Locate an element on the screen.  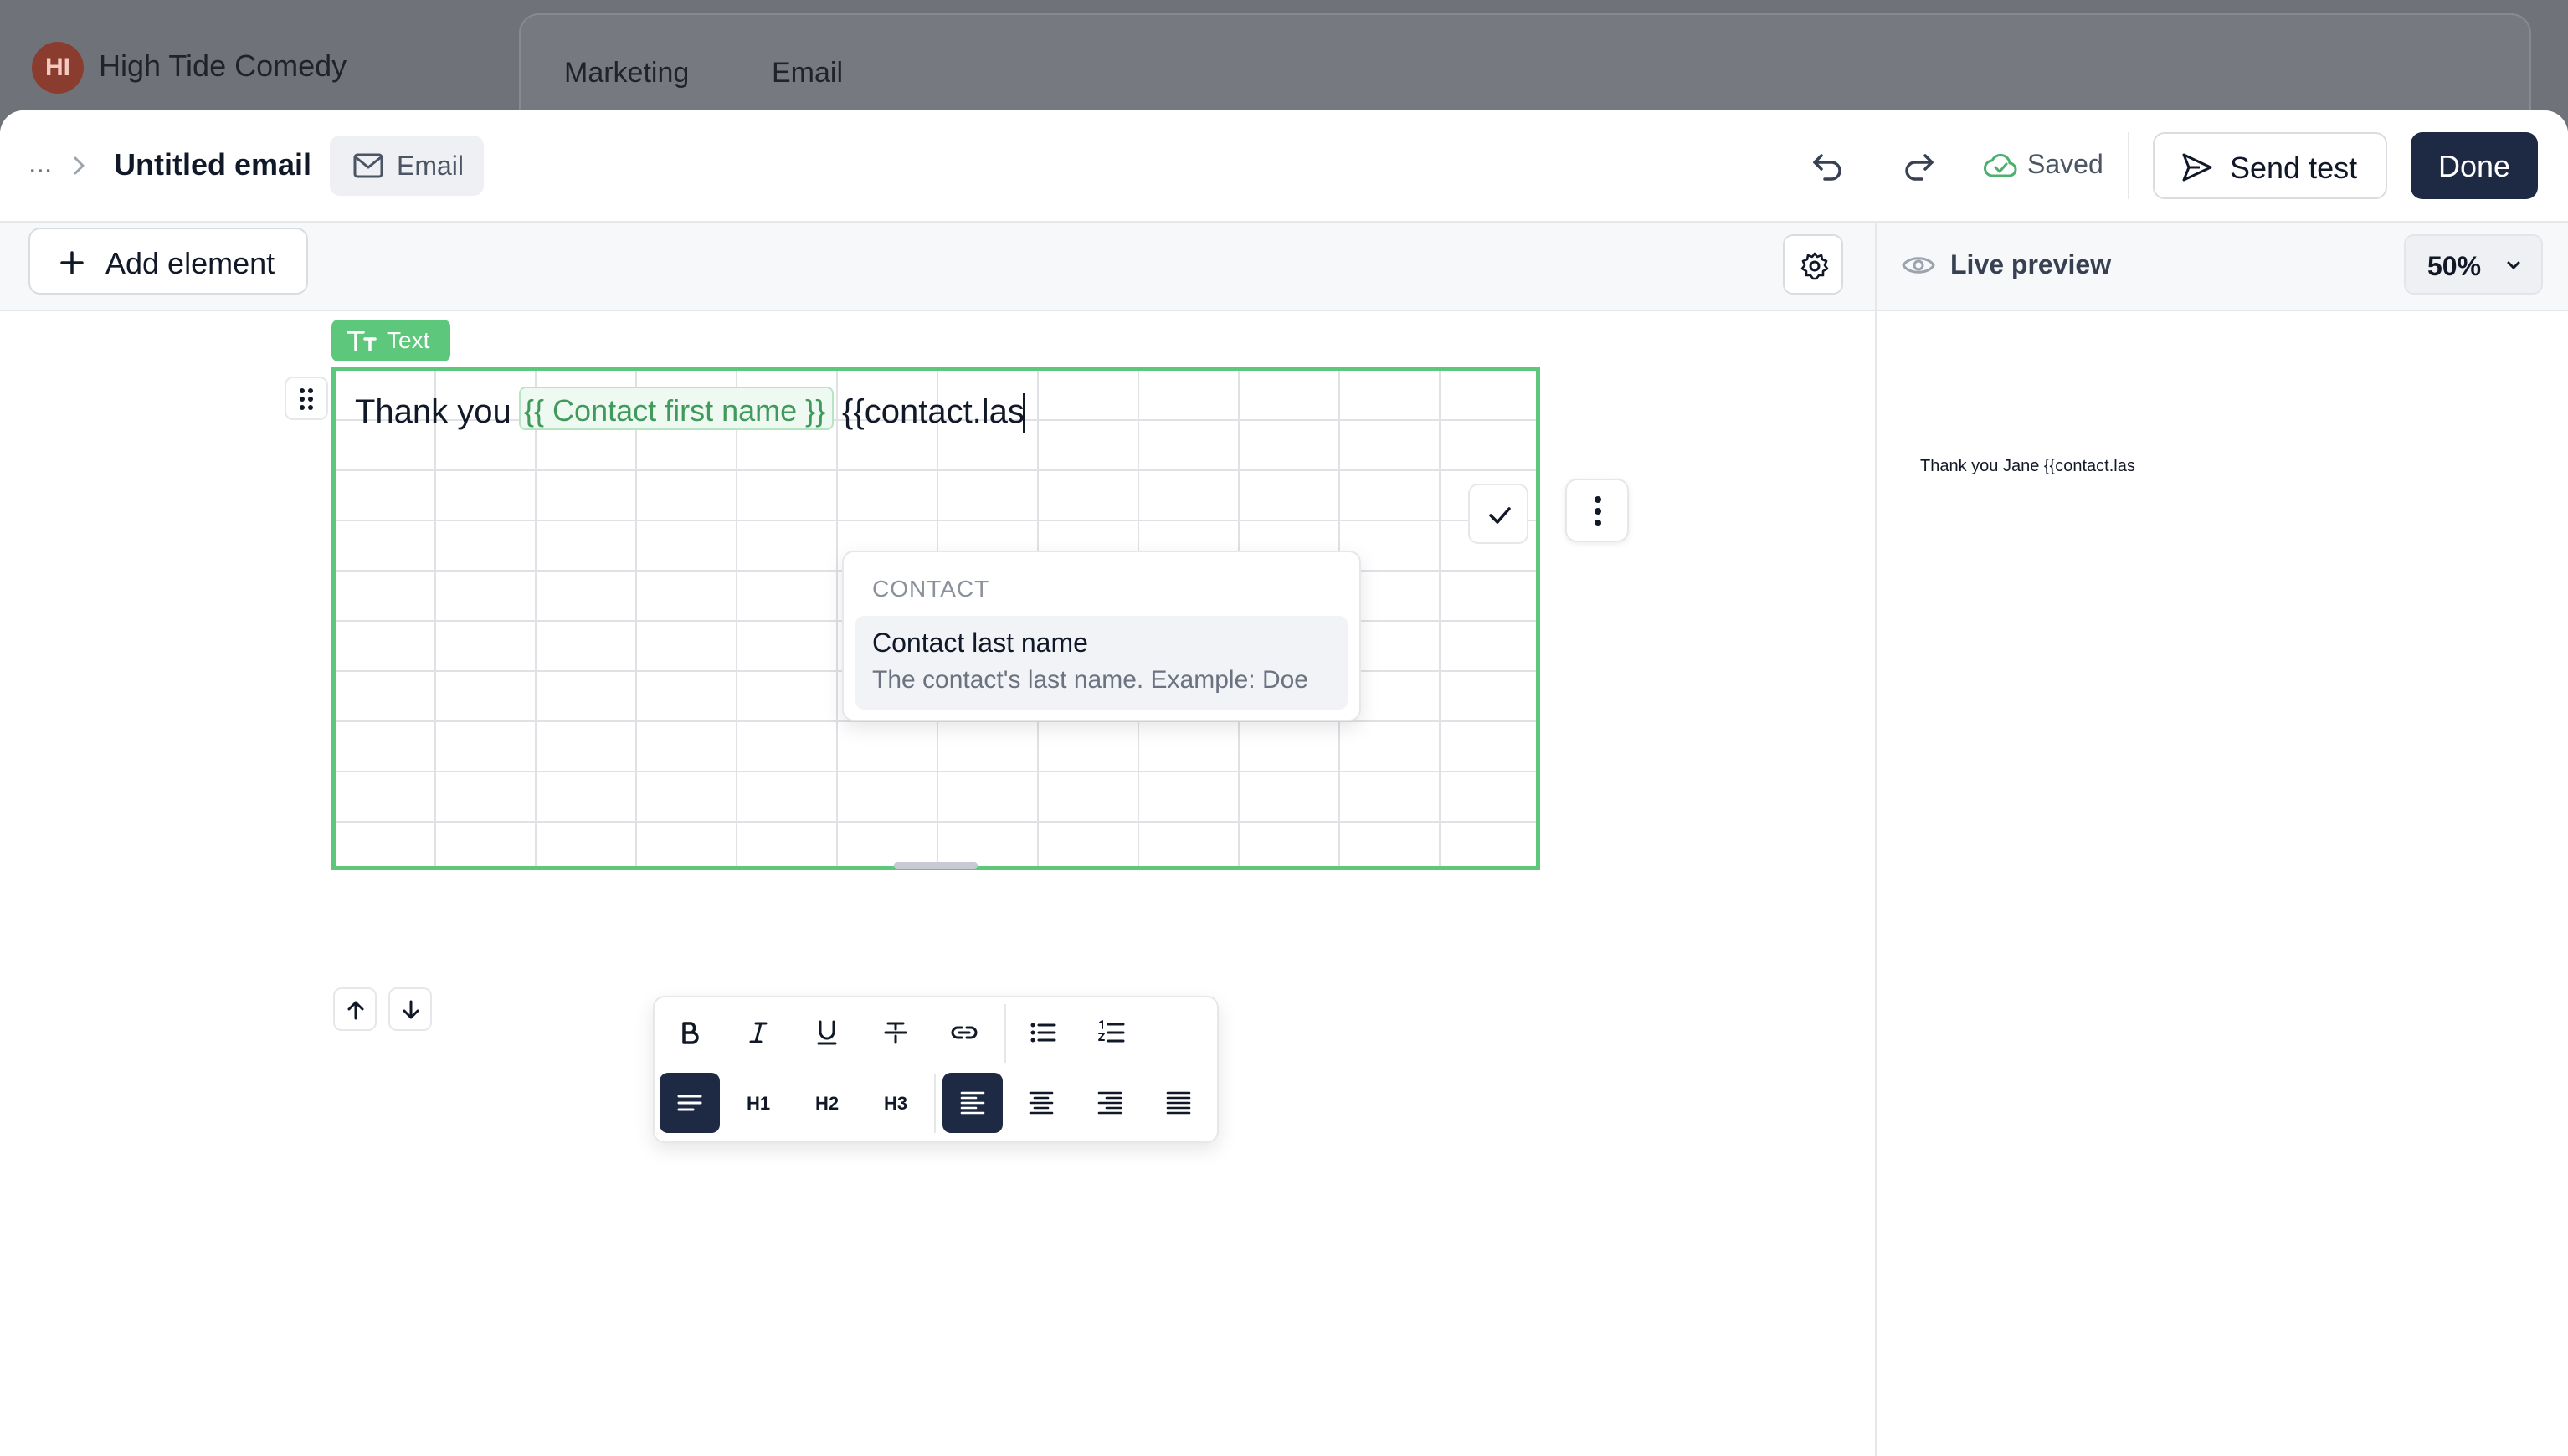
chevron-down-icon is located at coordinates (2513, 265).